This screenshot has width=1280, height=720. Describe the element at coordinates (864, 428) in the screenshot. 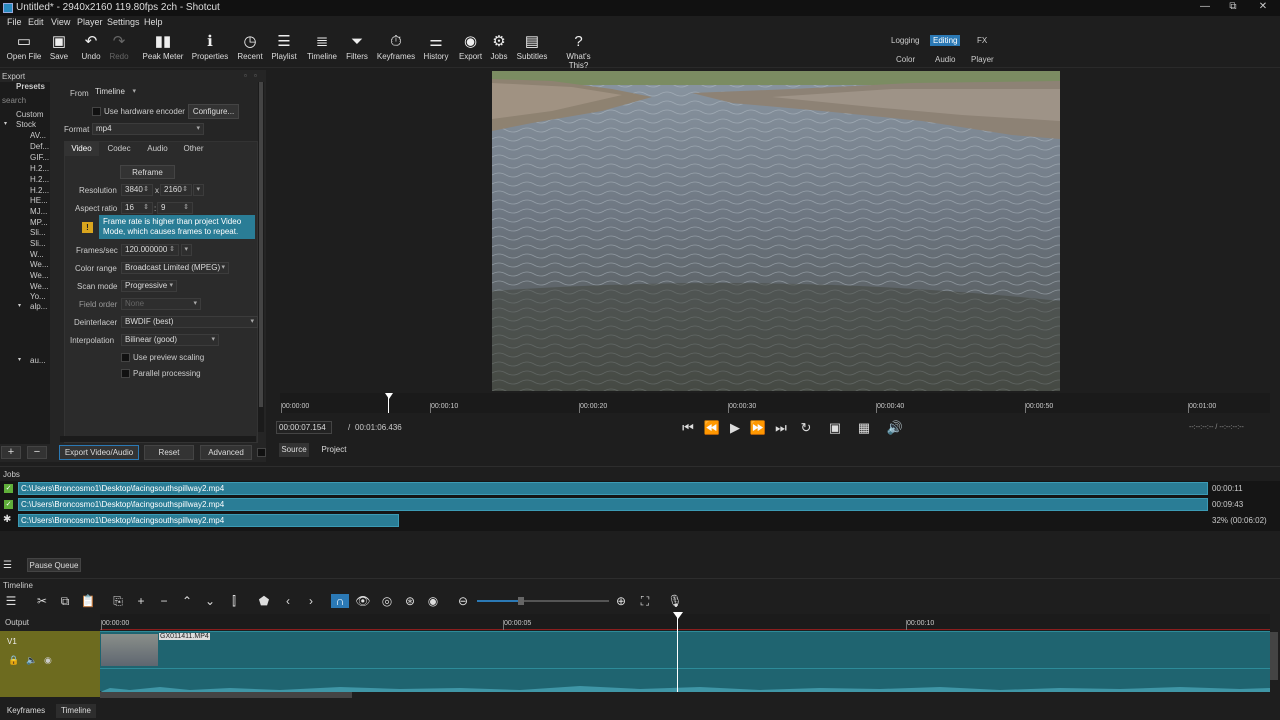

I see `grid-icon: ▦` at that location.